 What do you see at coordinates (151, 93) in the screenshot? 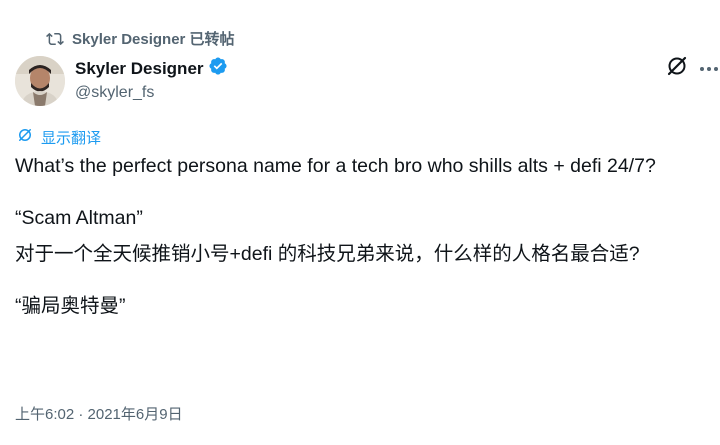
I see `author-handle: @skyler_fs` at bounding box center [151, 93].